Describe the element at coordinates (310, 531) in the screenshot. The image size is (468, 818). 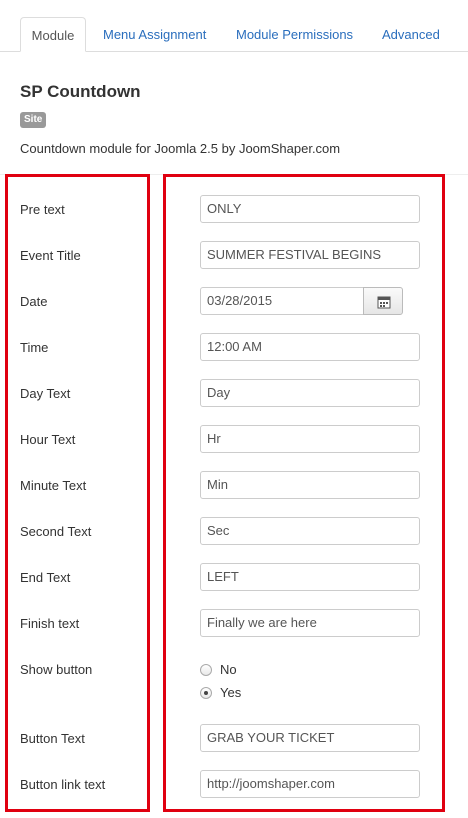
I see `second-text-input: Sec` at that location.